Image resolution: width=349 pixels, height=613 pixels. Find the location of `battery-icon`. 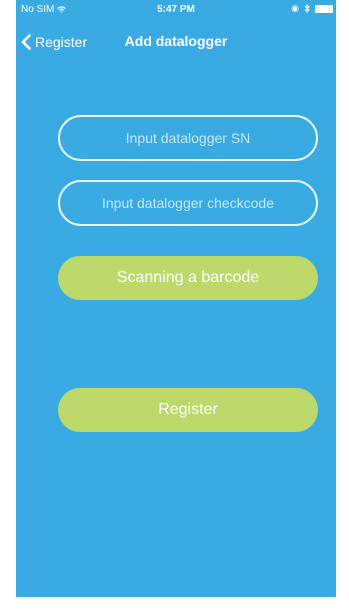

battery-icon is located at coordinates (324, 8).